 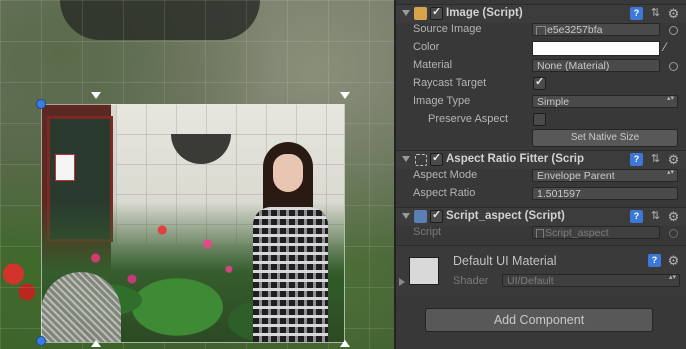 What do you see at coordinates (427, 232) in the screenshot?
I see `script-label: Script` at bounding box center [427, 232].